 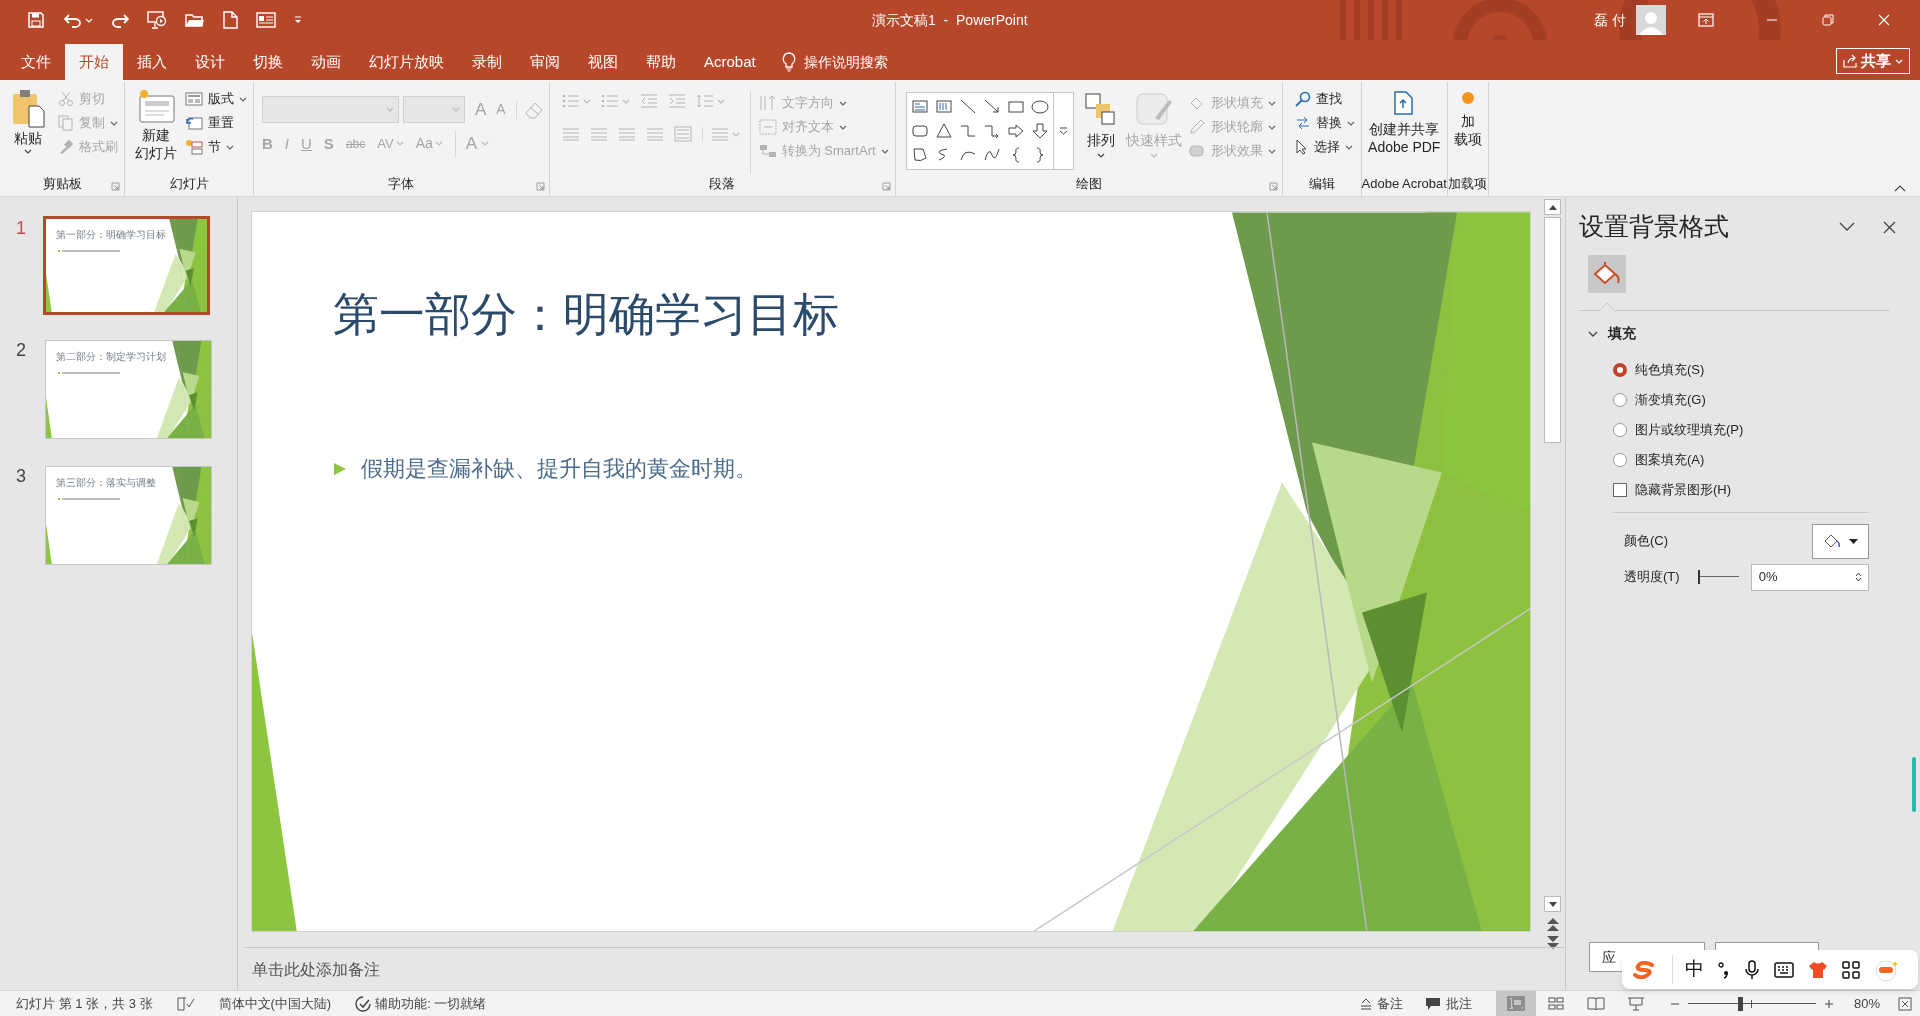 What do you see at coordinates (950, 20) in the screenshot?
I see `window-title: 演示文稿1 - PowerPoint` at bounding box center [950, 20].